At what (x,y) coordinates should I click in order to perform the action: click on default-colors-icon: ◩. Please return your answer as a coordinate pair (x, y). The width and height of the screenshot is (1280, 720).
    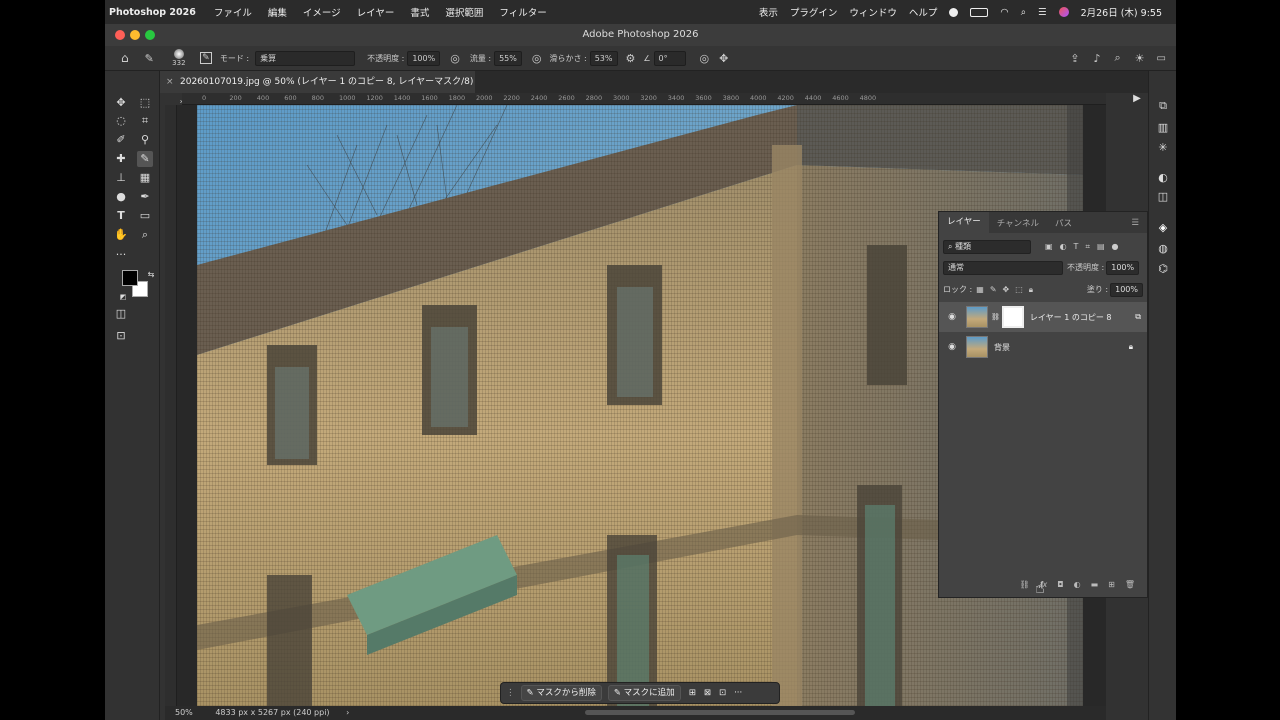
    Looking at the image, I should click on (123, 297).